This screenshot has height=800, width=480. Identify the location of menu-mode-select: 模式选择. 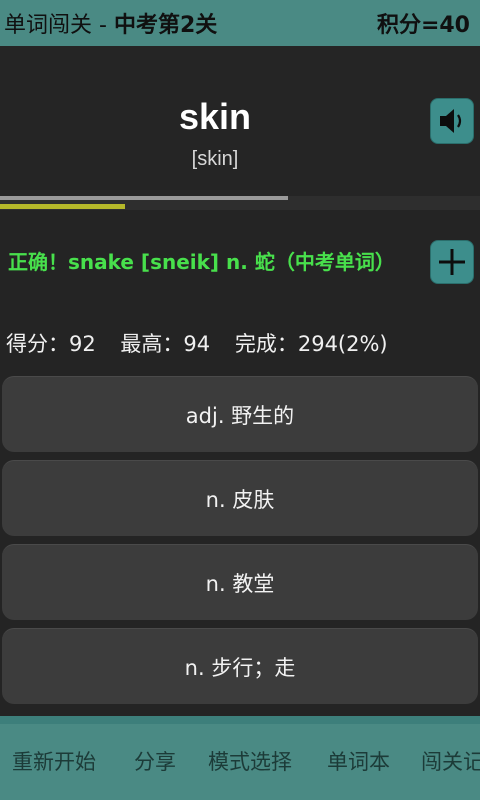
(250, 761).